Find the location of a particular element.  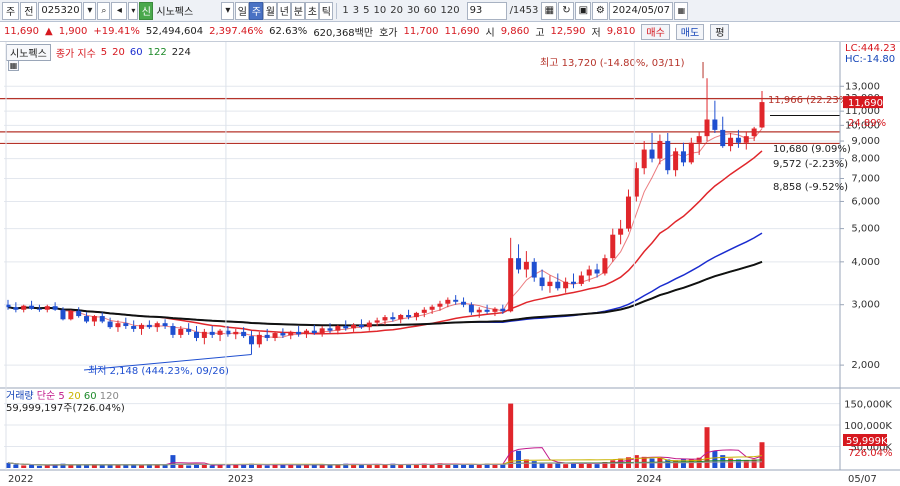

interval-button-5: 5 is located at coordinates (366, 11).